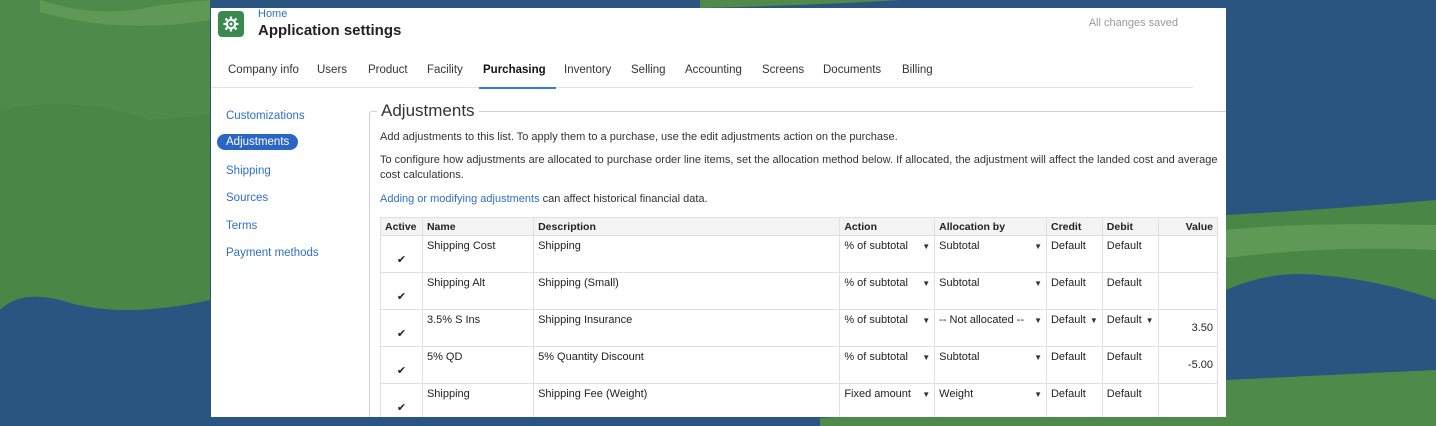 The width and height of the screenshot is (1436, 426). I want to click on column-header-credit: Credit, so click(1074, 226).